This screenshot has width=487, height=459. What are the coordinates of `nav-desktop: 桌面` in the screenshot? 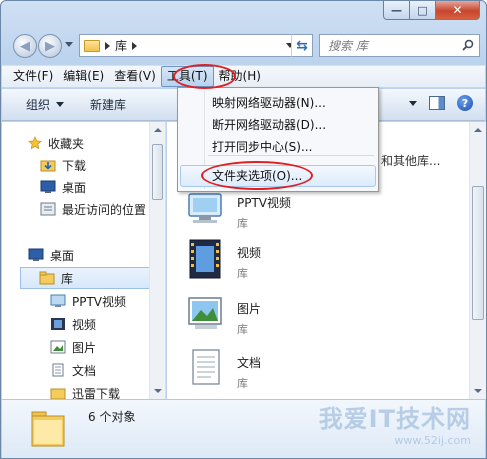 It's located at (51, 255).